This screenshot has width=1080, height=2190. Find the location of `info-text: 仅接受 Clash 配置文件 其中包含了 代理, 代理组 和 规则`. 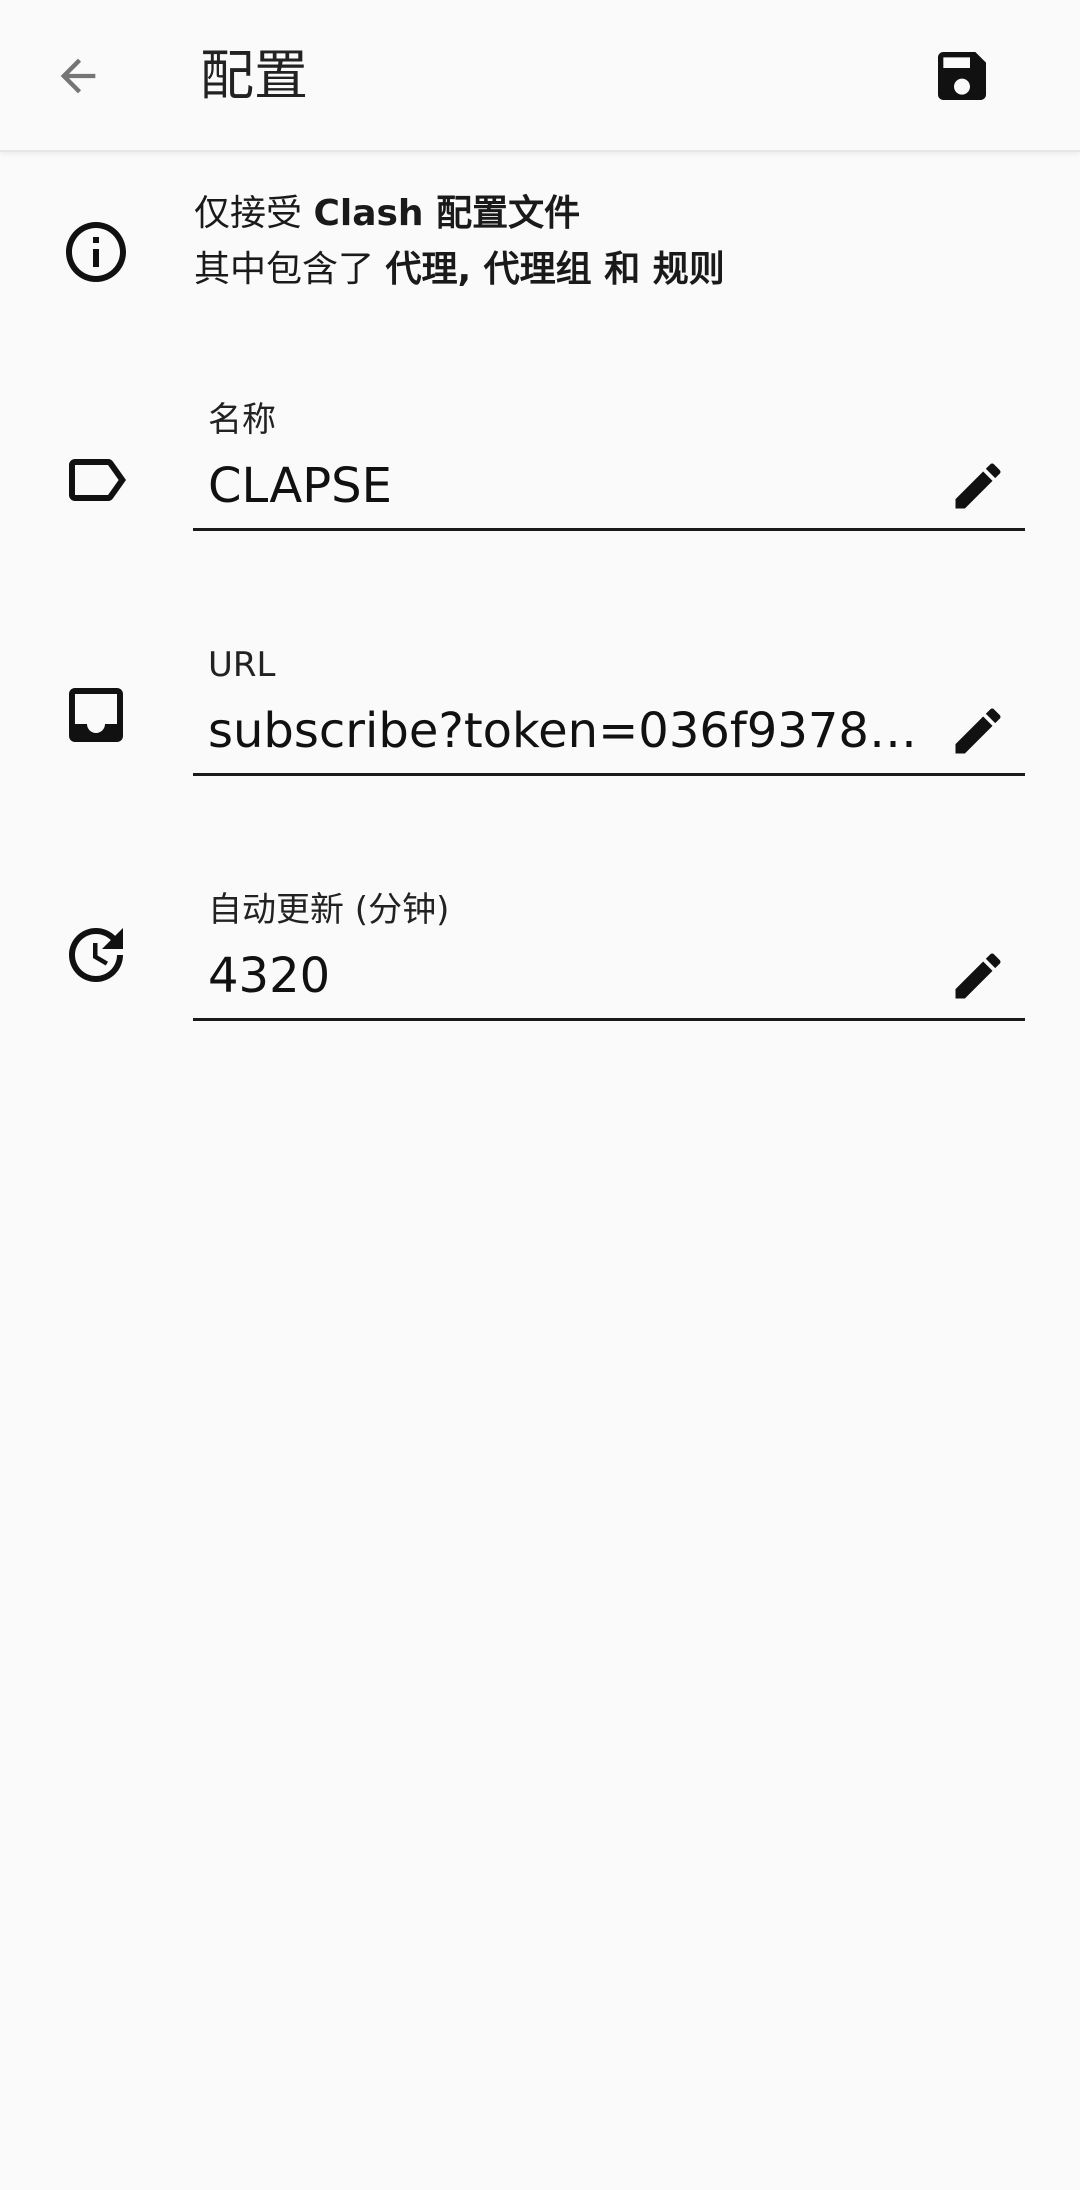

info-text: 仅接受 Clash 配置文件 其中包含了 代理, 代理组 和 规则 is located at coordinates (459, 242).